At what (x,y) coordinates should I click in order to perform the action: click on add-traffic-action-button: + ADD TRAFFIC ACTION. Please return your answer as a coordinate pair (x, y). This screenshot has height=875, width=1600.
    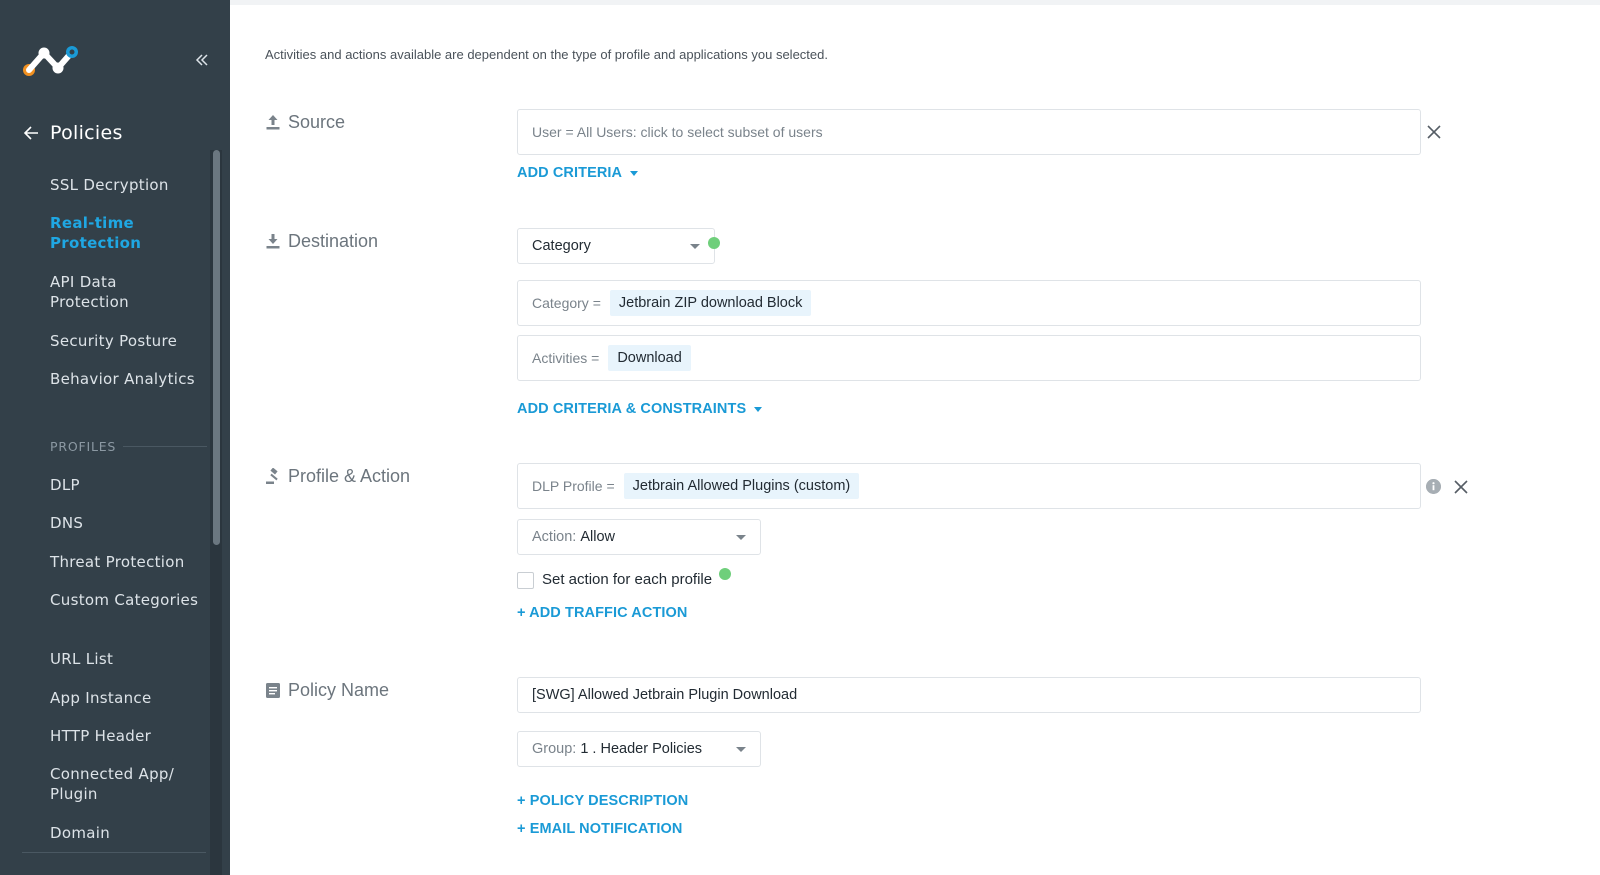
    Looking at the image, I should click on (602, 613).